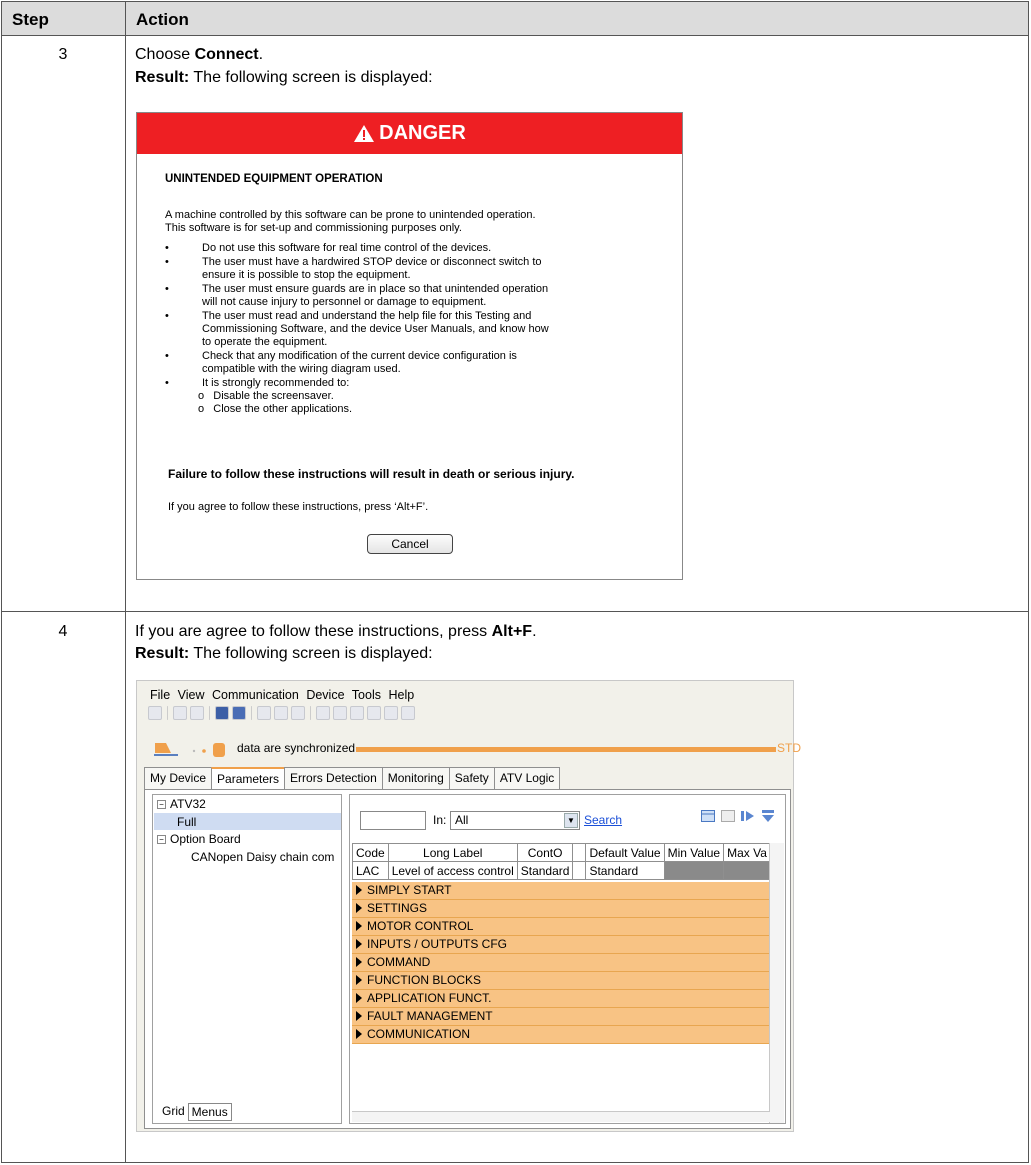 The image size is (1031, 1165). What do you see at coordinates (186, 822) in the screenshot?
I see `tree-node-full: Full` at bounding box center [186, 822].